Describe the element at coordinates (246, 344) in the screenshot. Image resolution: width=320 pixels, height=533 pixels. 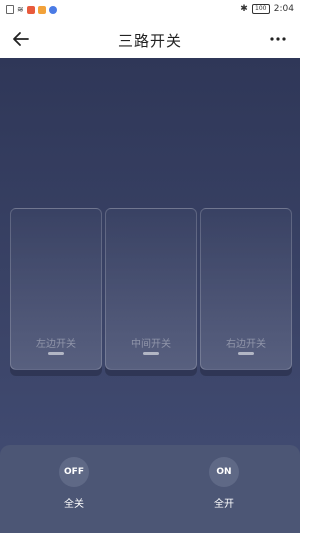
I see `switch-label: 右边开关` at that location.